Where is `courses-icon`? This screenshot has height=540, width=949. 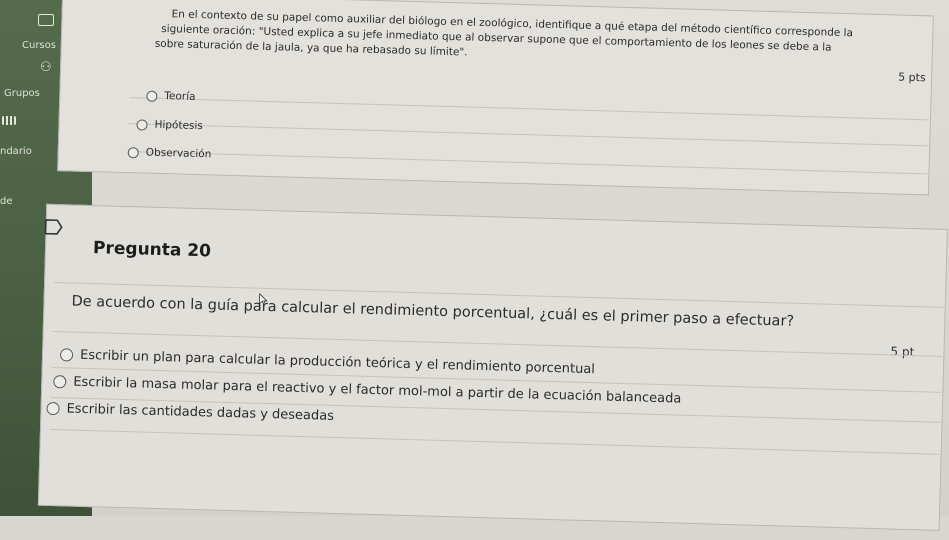 courses-icon is located at coordinates (46, 20).